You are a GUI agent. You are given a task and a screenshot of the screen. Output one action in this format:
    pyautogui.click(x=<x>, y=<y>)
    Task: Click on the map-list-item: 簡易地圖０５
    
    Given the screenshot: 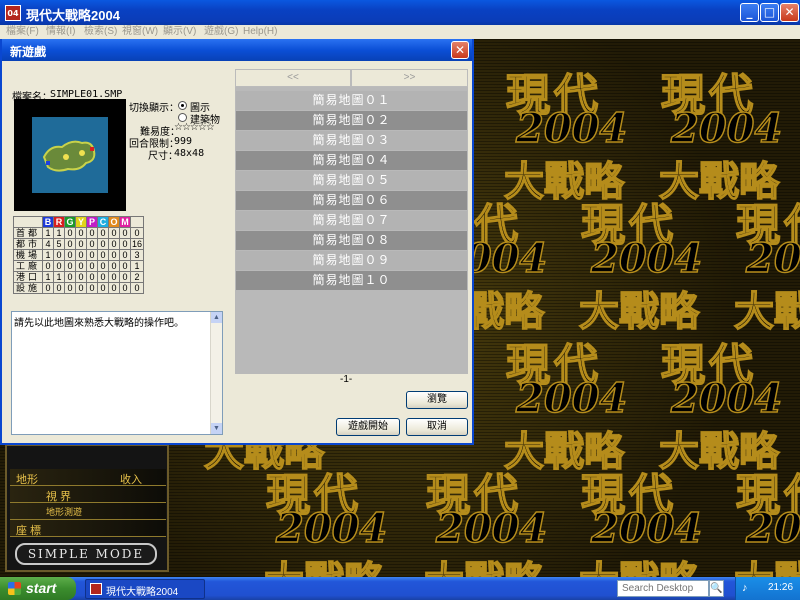 What is the action you would take?
    pyautogui.click(x=351, y=180)
    